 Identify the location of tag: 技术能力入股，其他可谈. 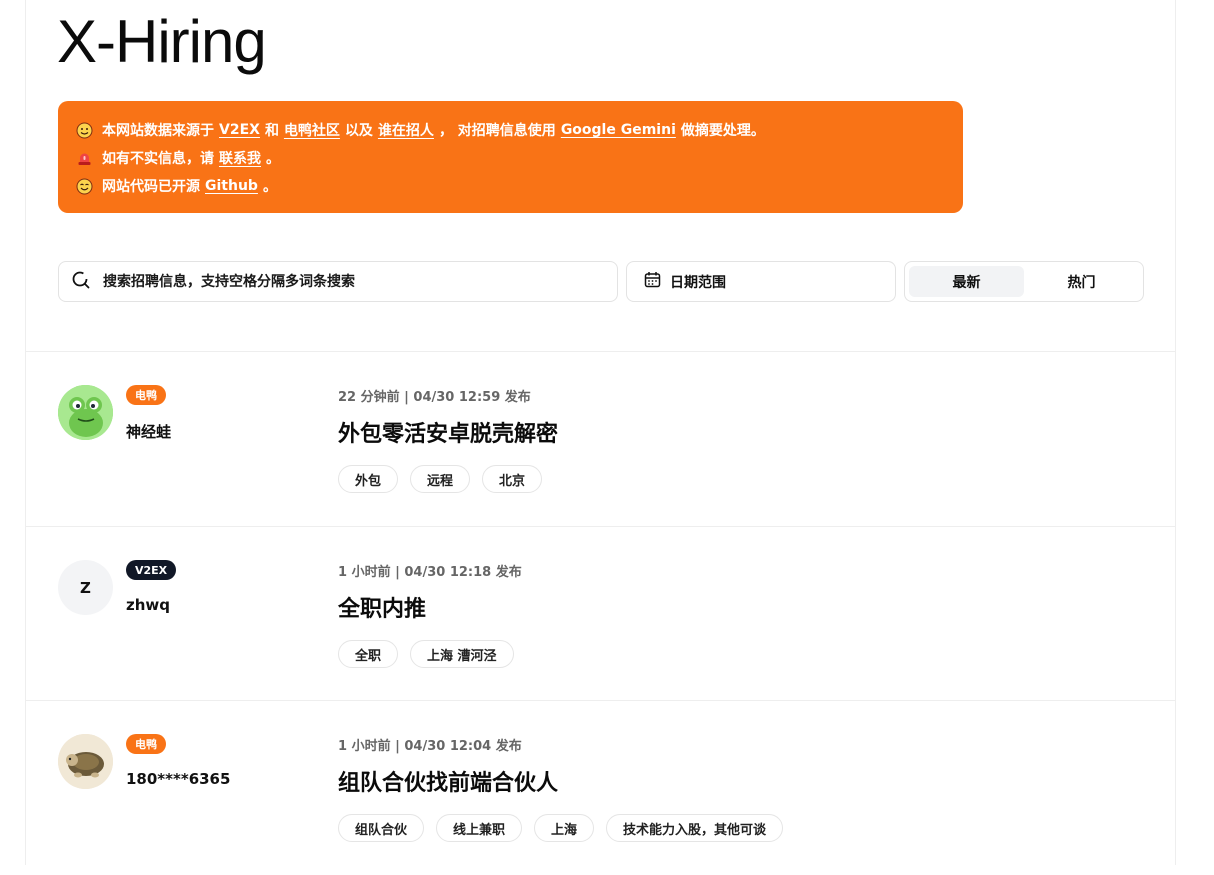
(695, 828).